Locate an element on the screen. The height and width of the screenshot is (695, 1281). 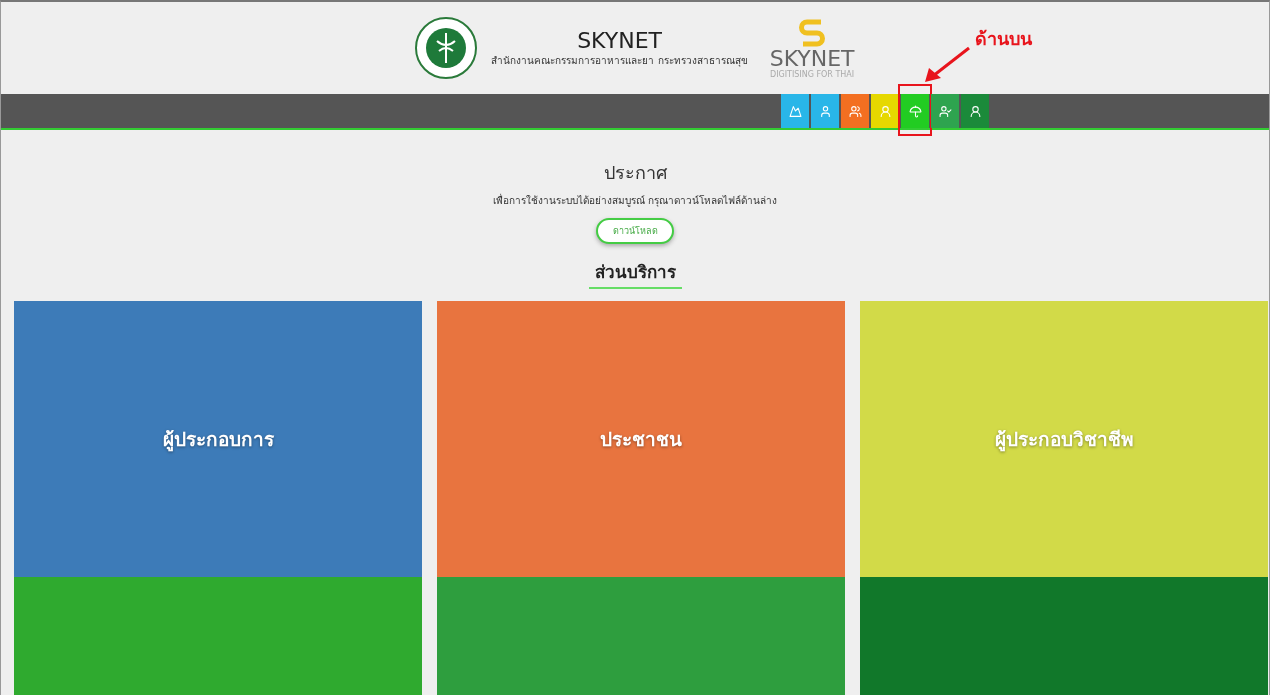
card-label: ผู้ประกอบการ is located at coordinates (218, 440).